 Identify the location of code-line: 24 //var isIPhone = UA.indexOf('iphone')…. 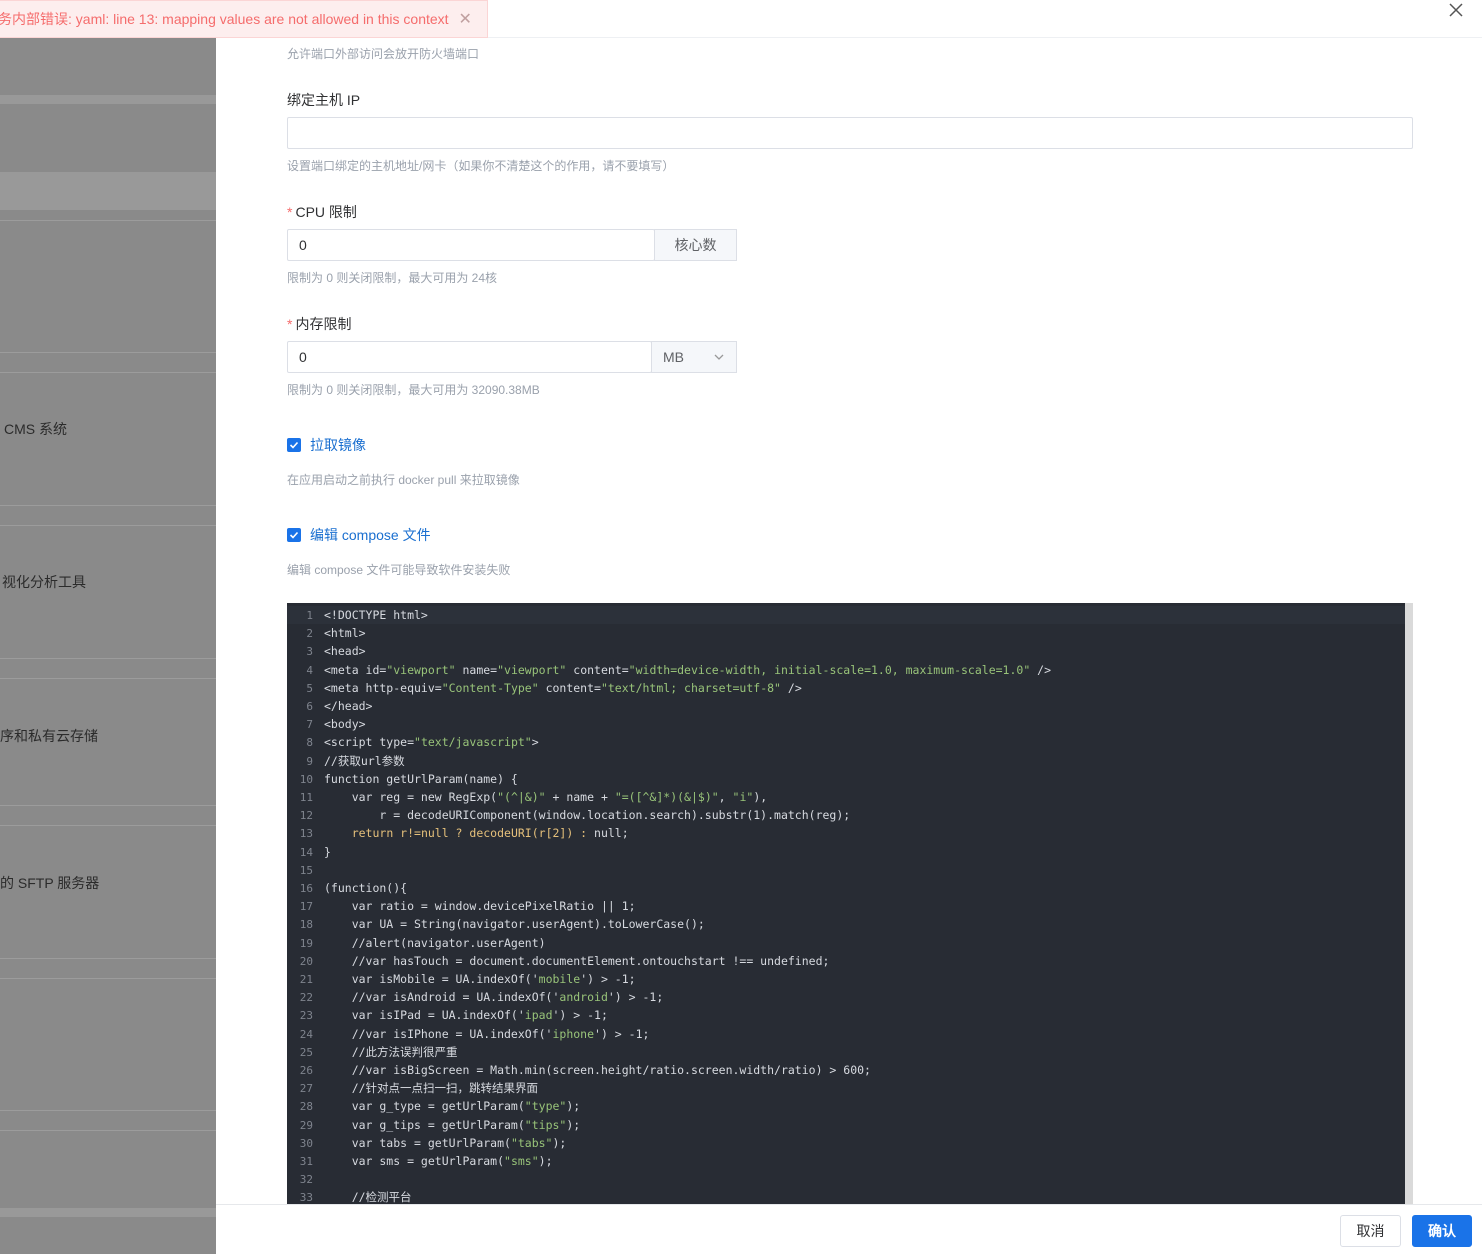
(846, 1034).